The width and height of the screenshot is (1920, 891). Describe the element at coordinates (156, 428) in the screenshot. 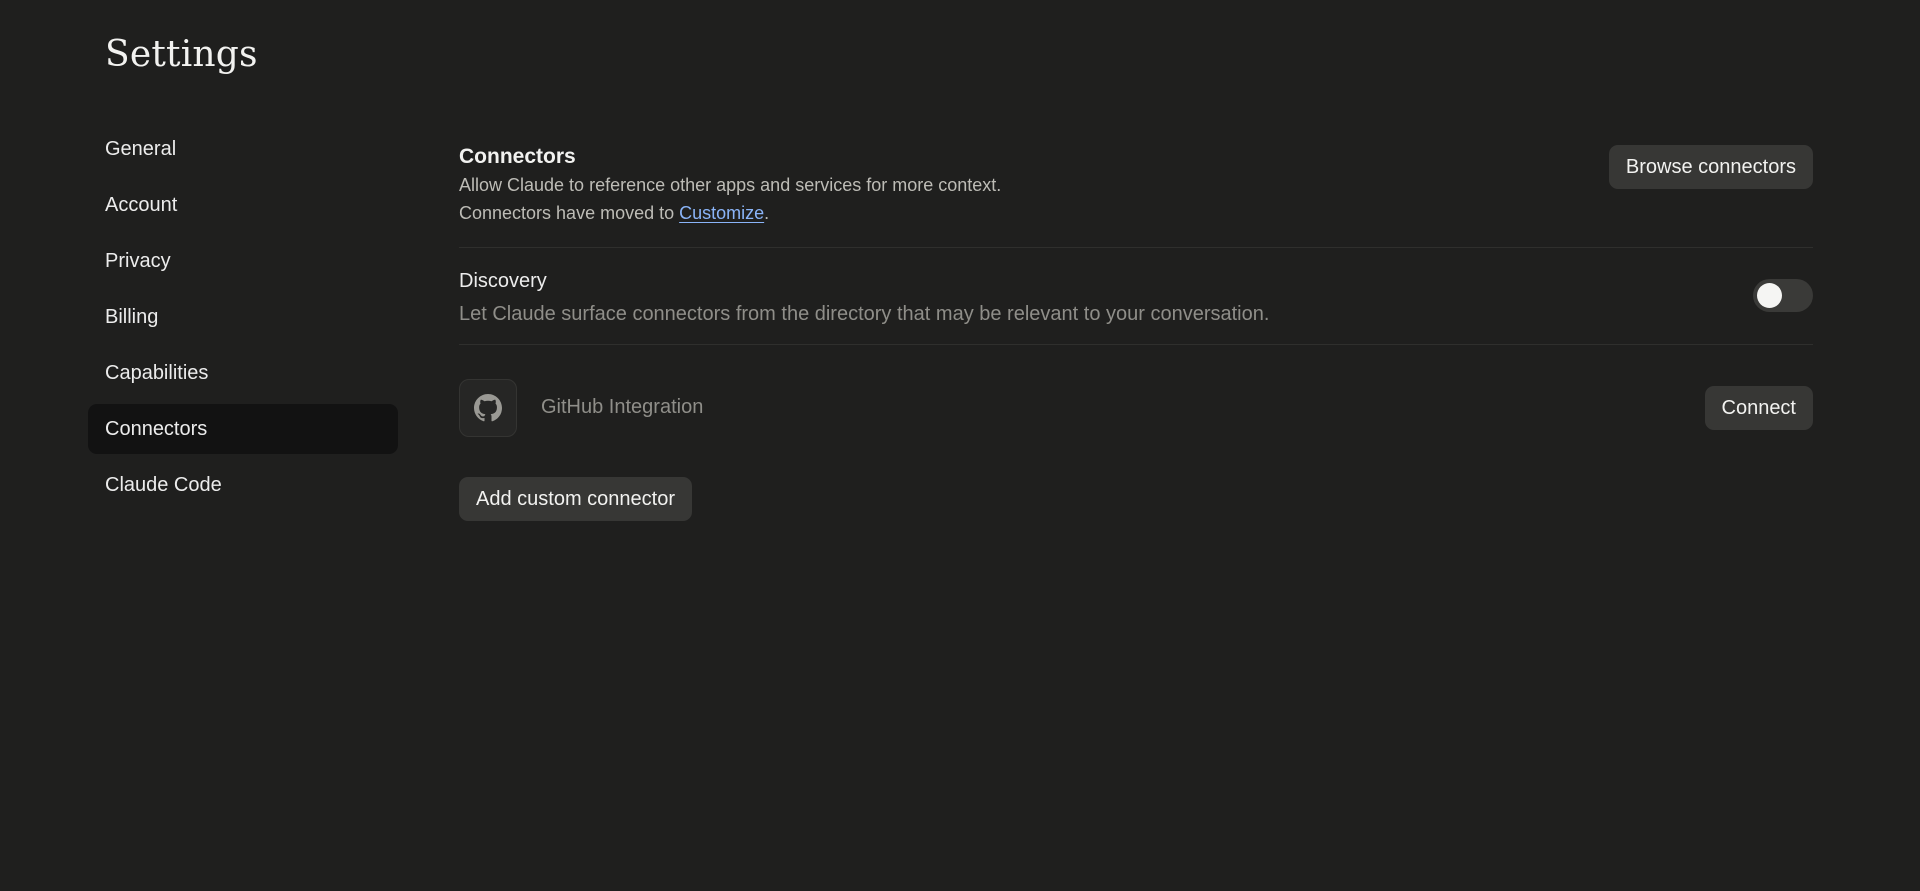

I see `sidebar-item-label: Connectors` at that location.